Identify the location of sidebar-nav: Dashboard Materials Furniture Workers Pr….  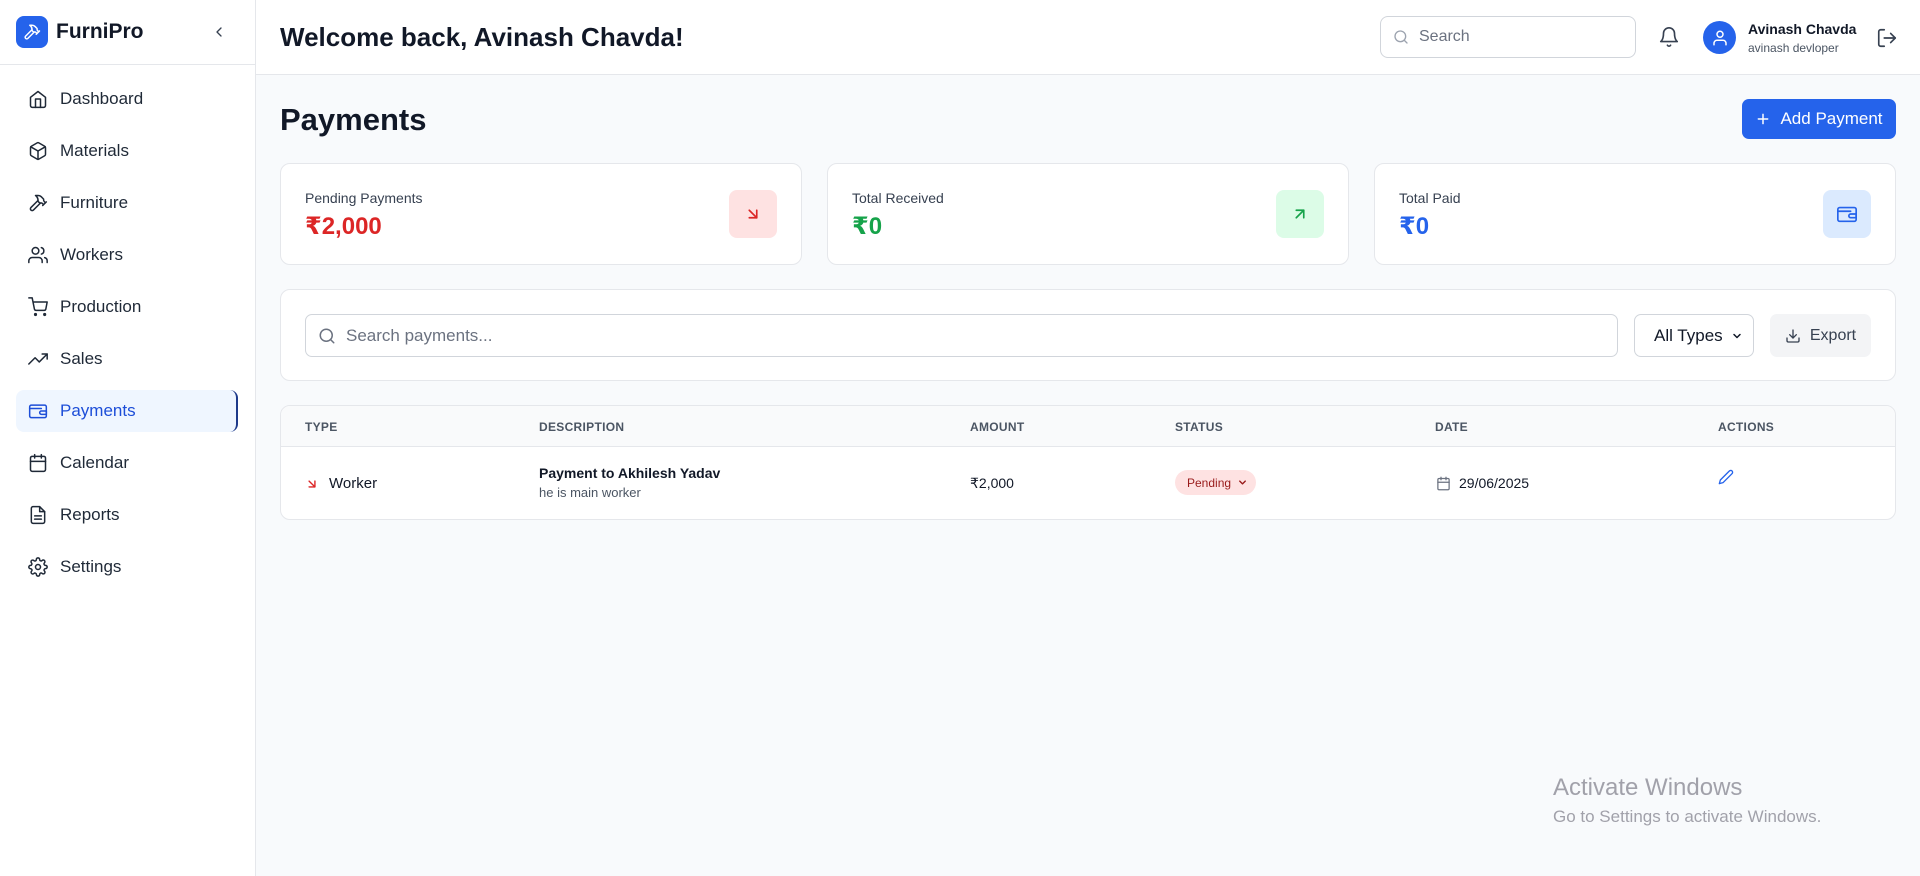
(127, 326).